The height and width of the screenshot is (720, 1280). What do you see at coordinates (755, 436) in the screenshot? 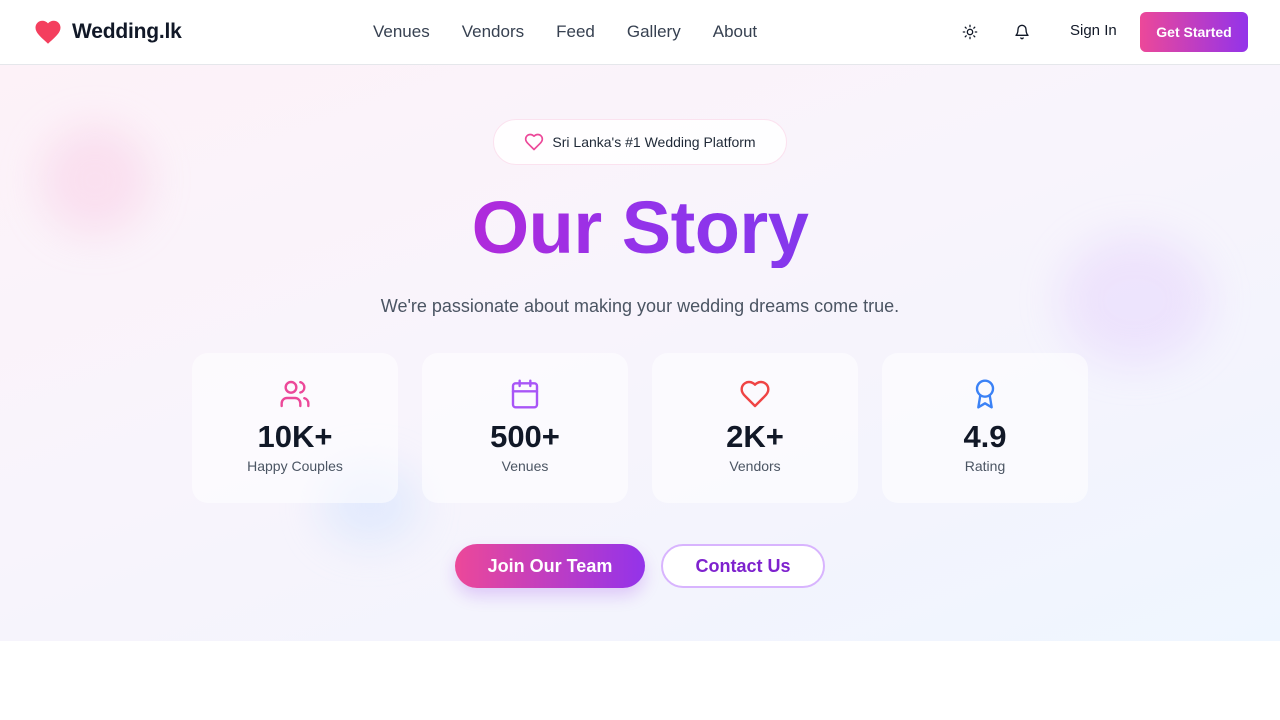
I see `stat-value: 2K+` at bounding box center [755, 436].